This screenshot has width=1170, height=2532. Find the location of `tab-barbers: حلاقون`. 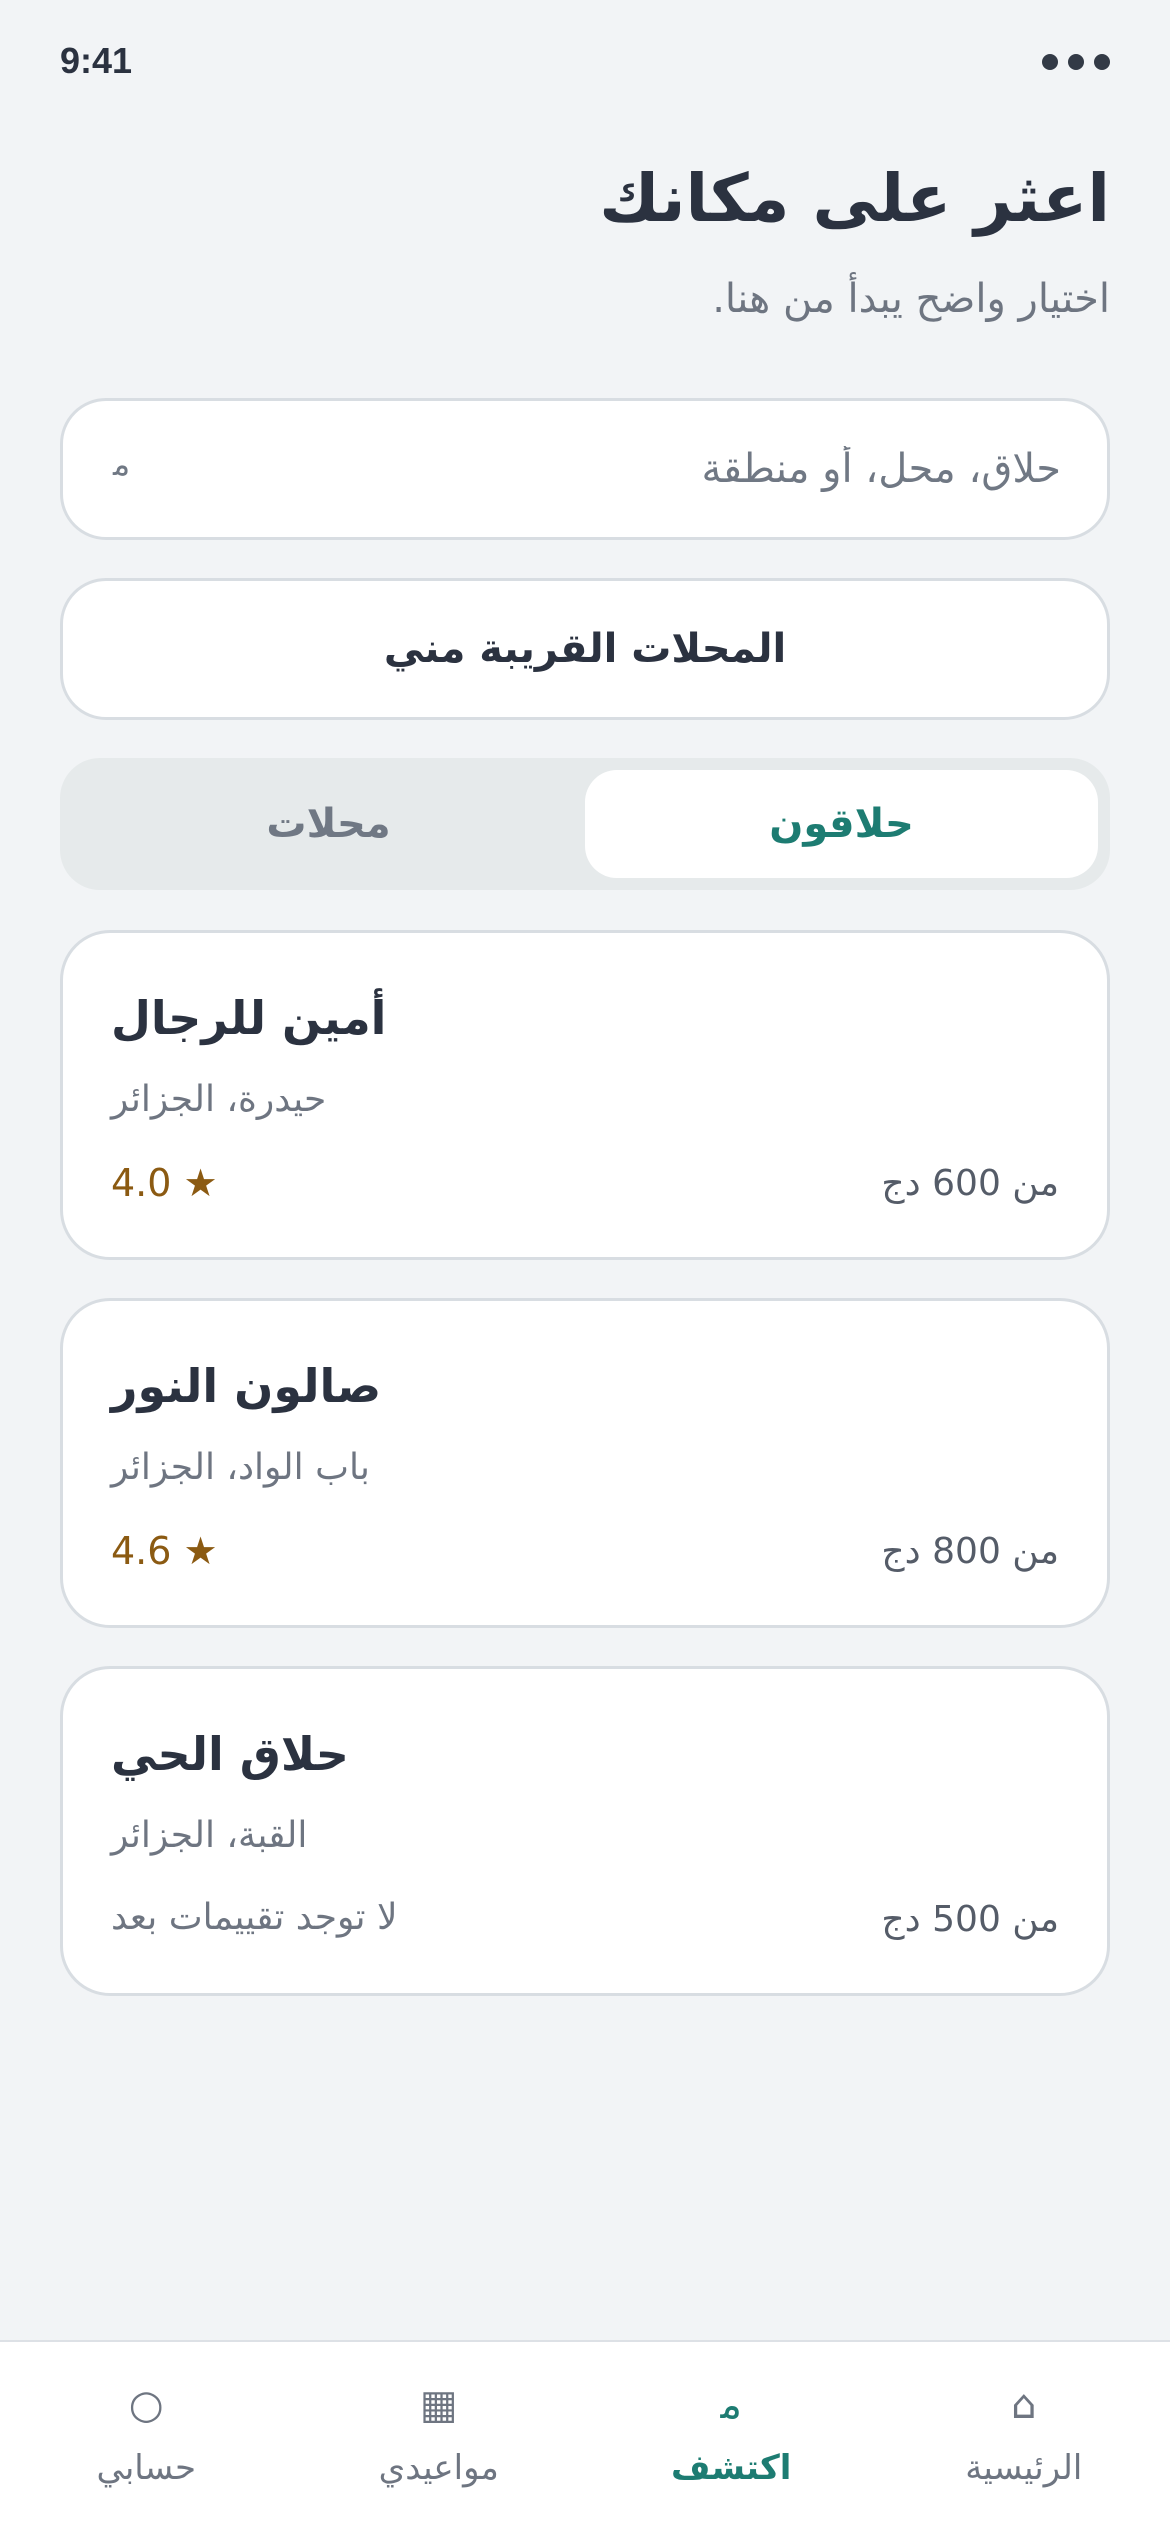

tab-barbers: حلاقون is located at coordinates (841, 824).